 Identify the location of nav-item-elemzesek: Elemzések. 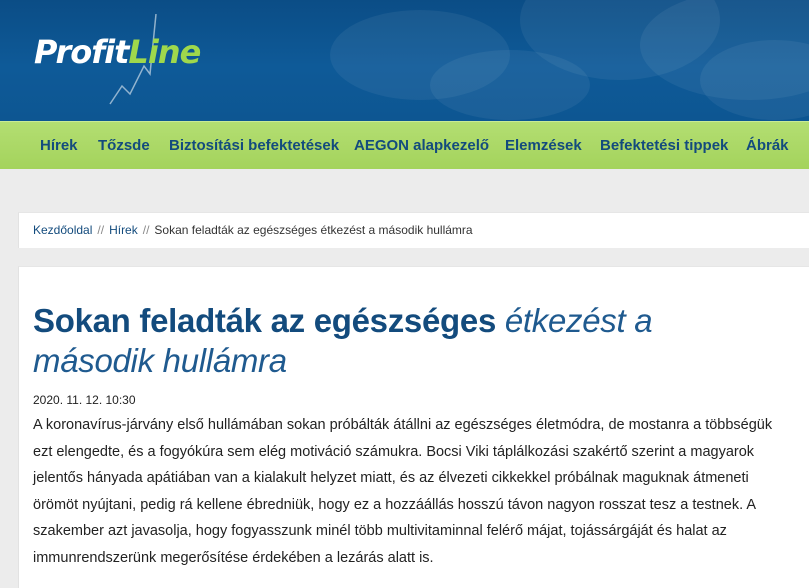
(543, 146).